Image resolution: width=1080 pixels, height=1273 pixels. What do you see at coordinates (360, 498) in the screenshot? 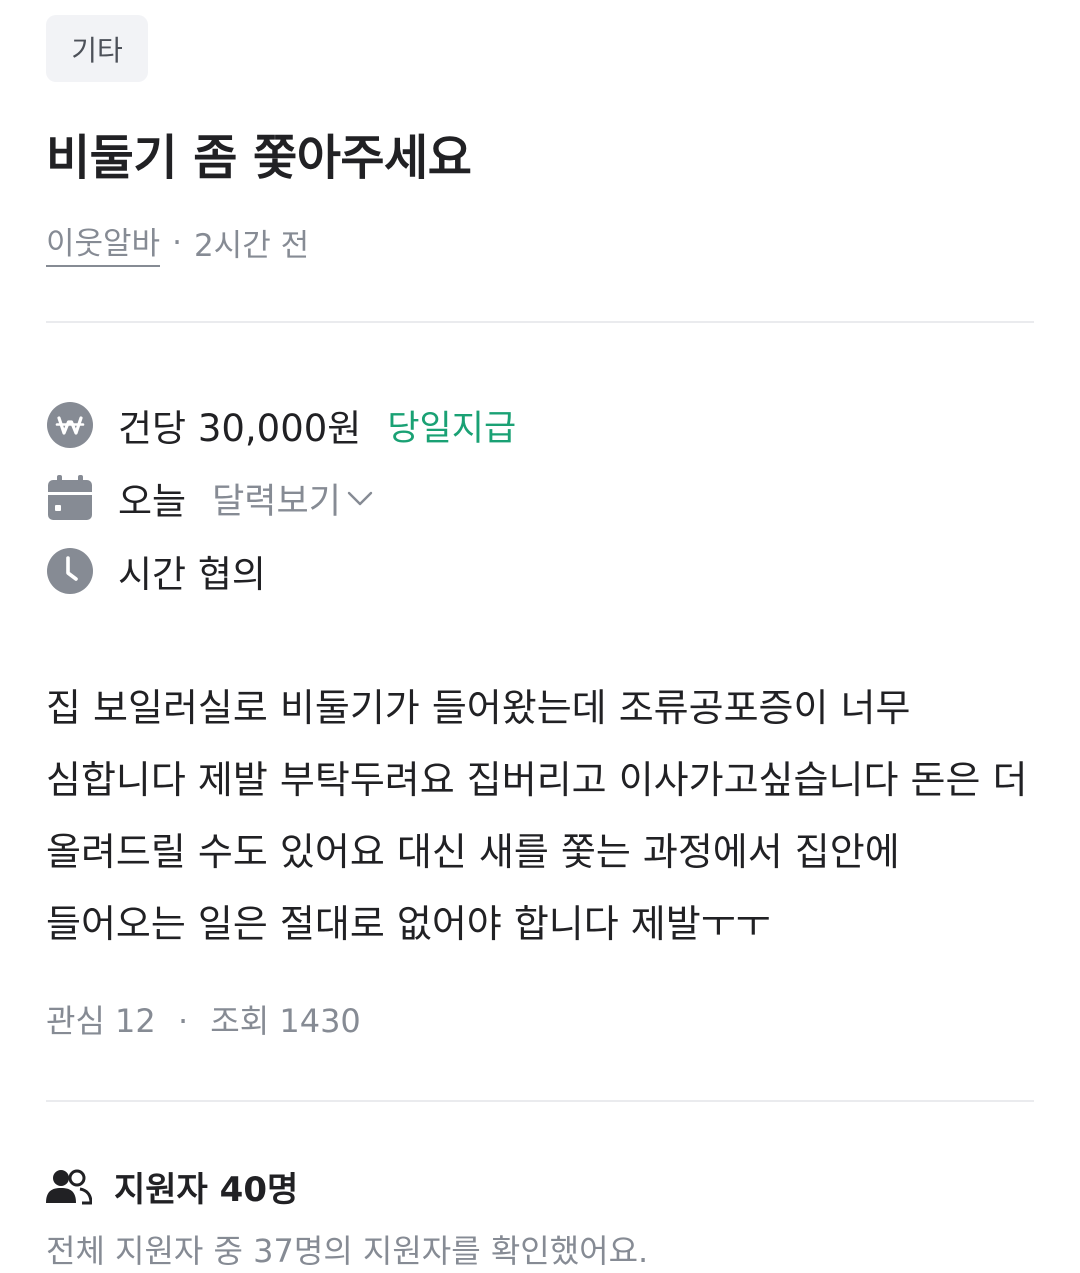
I see `chevron-down-icon` at bounding box center [360, 498].